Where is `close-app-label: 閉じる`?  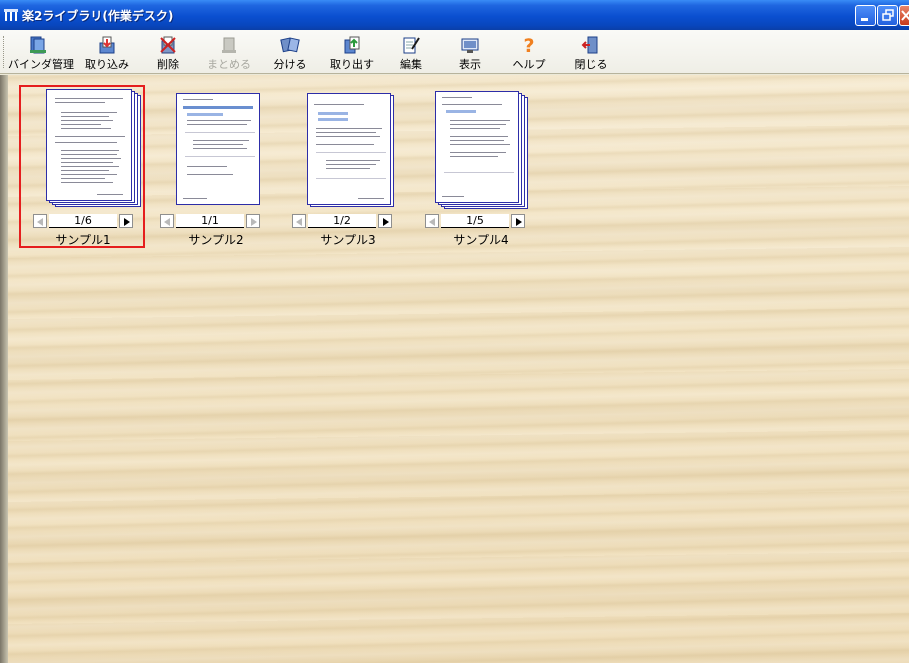
close-app-label: 閉じる is located at coordinates (591, 64).